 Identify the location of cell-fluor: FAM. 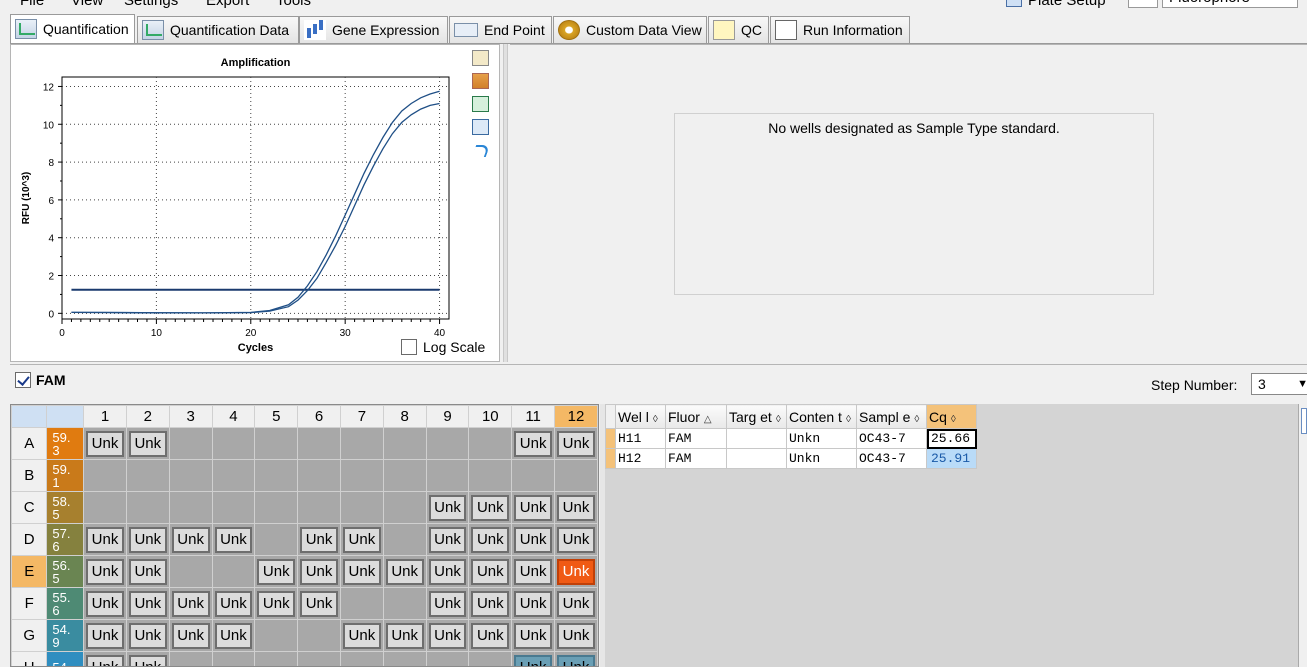
(696, 438).